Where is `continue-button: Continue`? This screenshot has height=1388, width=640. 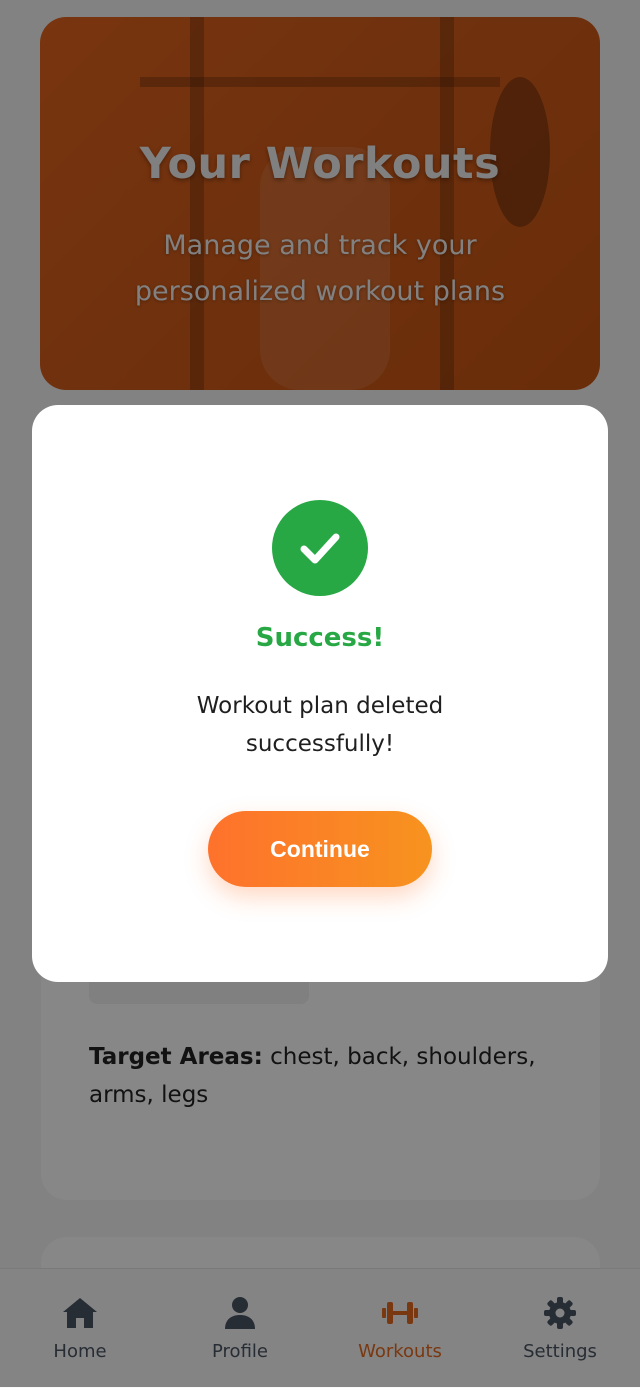 continue-button: Continue is located at coordinates (320, 849).